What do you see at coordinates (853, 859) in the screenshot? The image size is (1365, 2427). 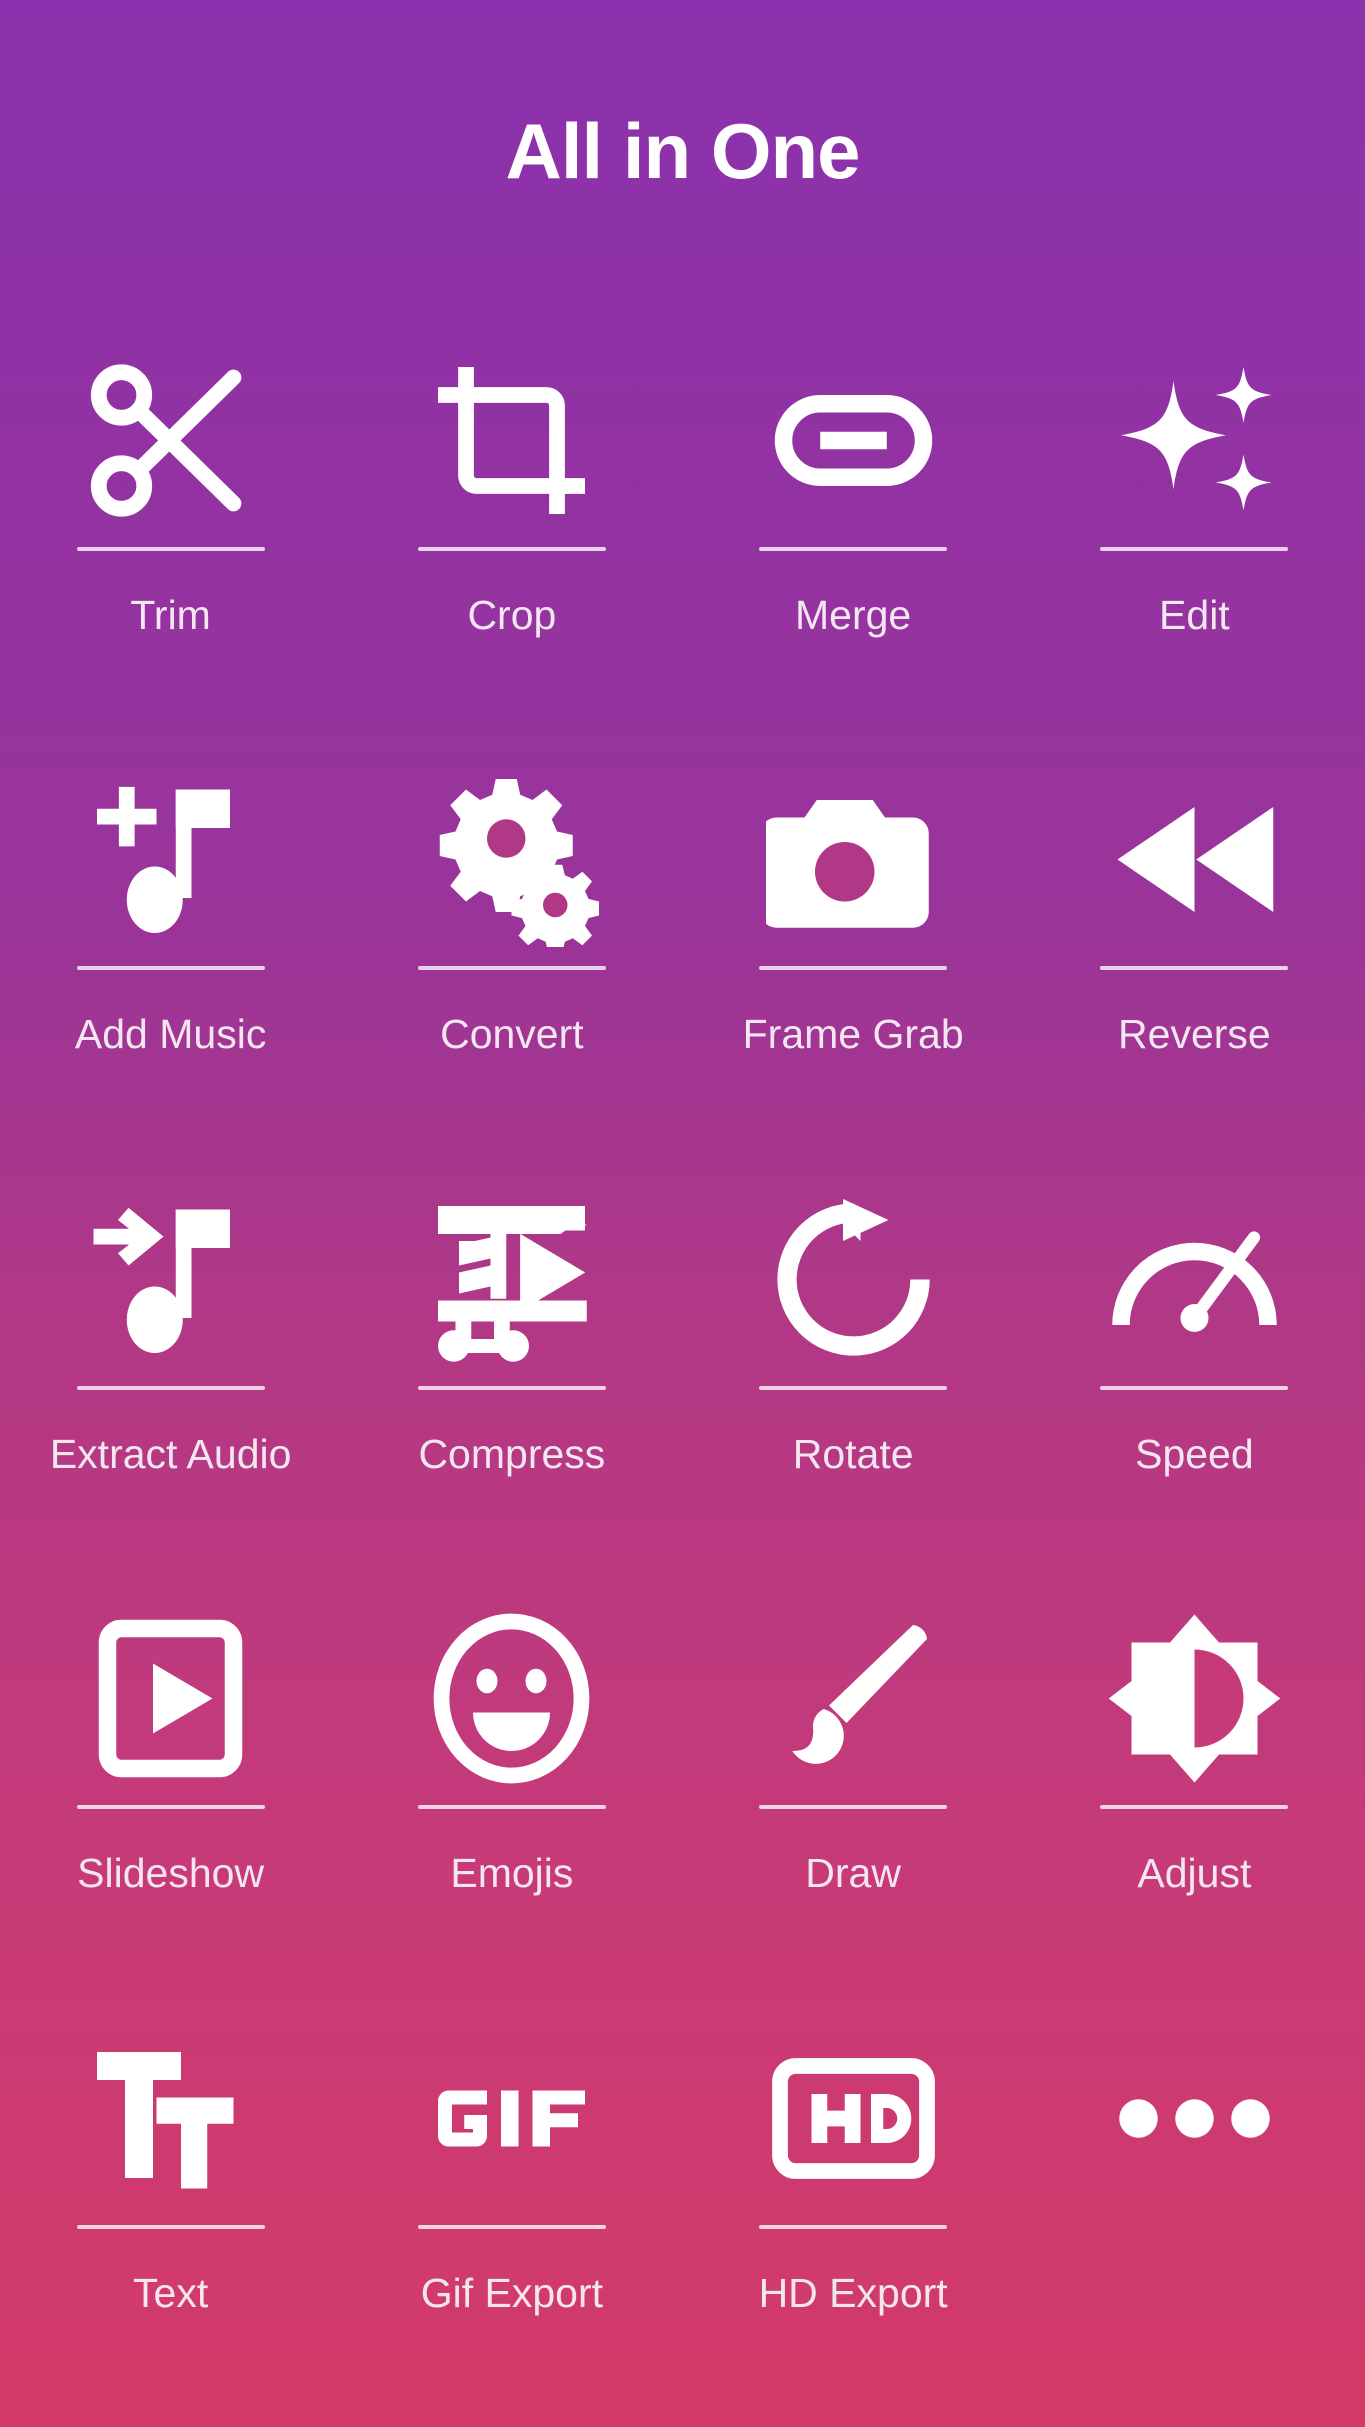 I see `camera-icon` at bounding box center [853, 859].